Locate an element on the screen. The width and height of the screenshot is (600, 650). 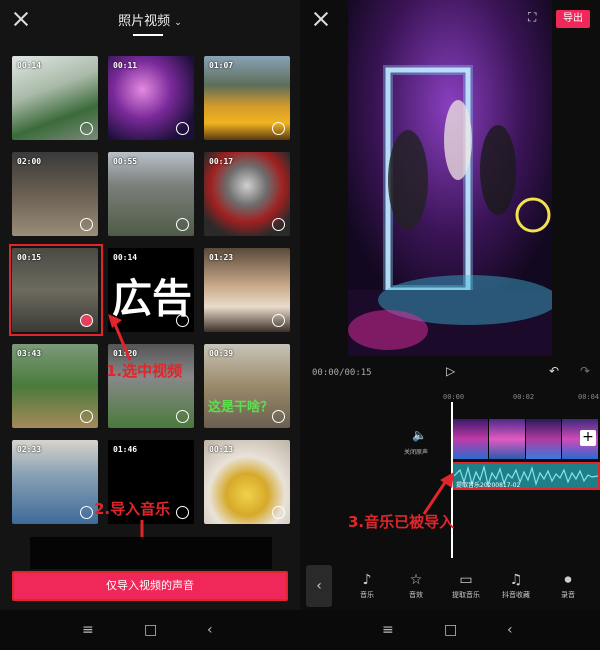
media-thumbnail: 01:07 is located at coordinates (247, 98).